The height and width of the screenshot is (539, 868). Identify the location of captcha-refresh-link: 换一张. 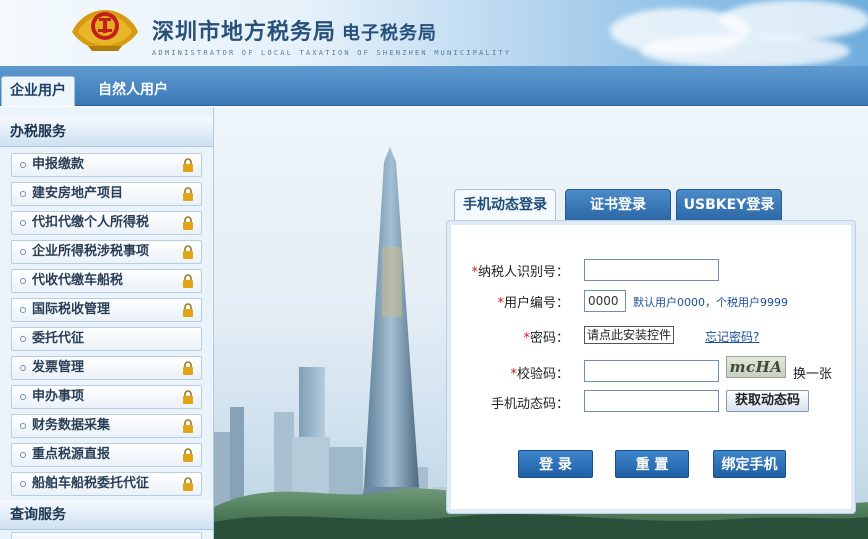
(812, 372).